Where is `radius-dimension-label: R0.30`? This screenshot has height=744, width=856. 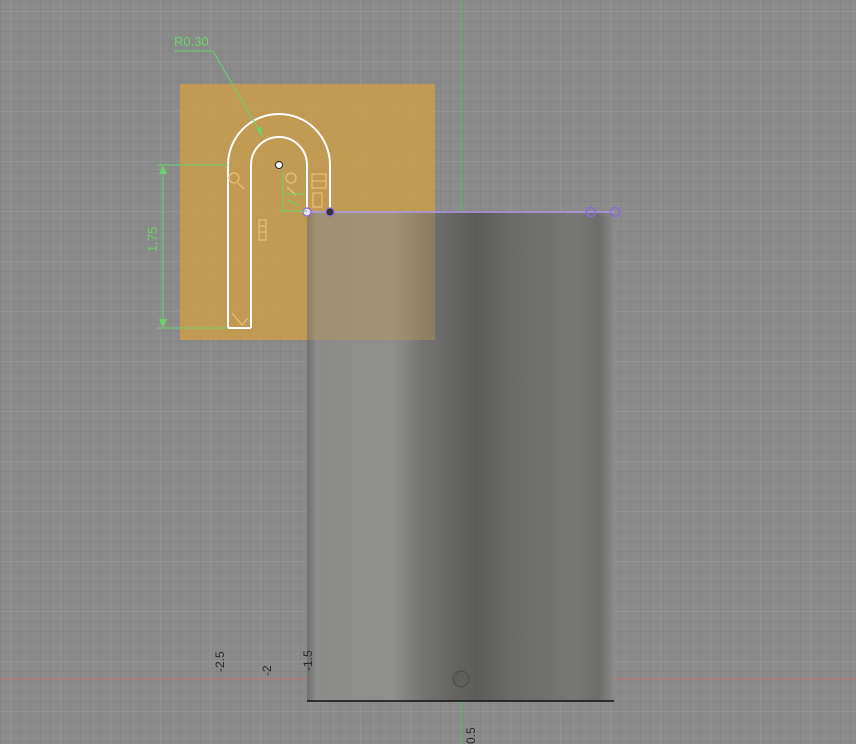
radius-dimension-label: R0.30 is located at coordinates (191, 41).